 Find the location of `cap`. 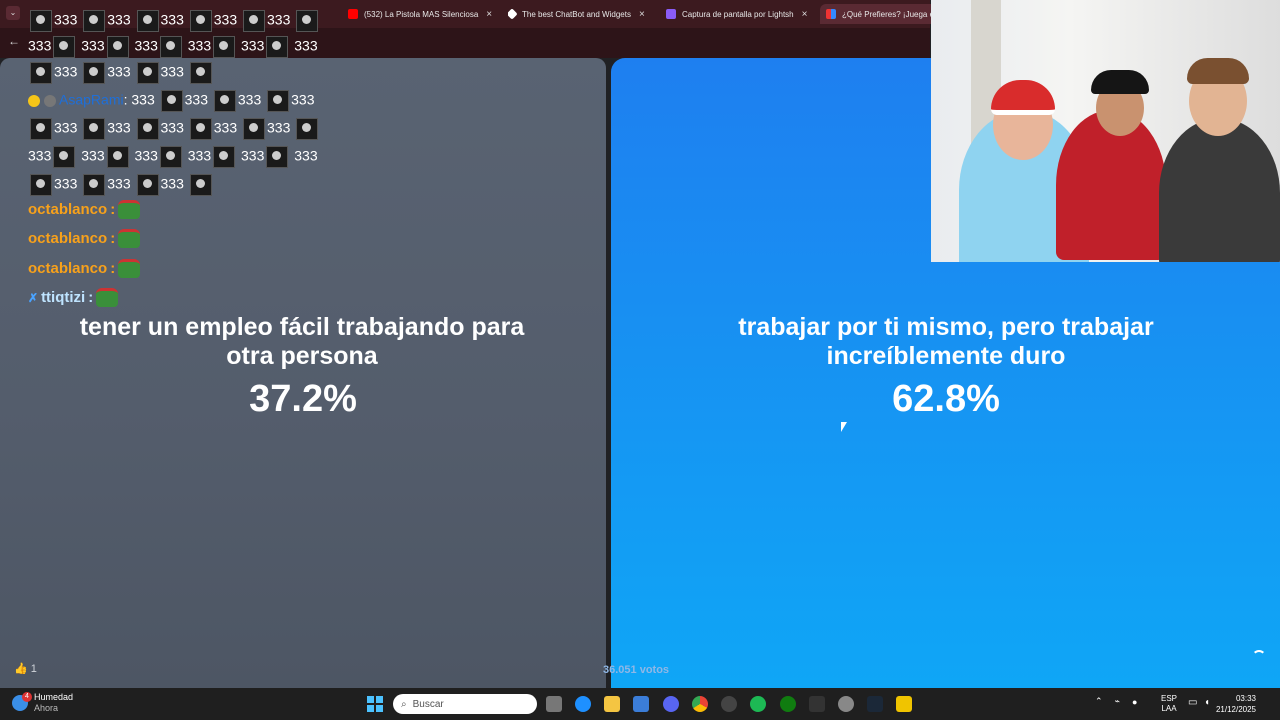

cap is located at coordinates (1120, 82).